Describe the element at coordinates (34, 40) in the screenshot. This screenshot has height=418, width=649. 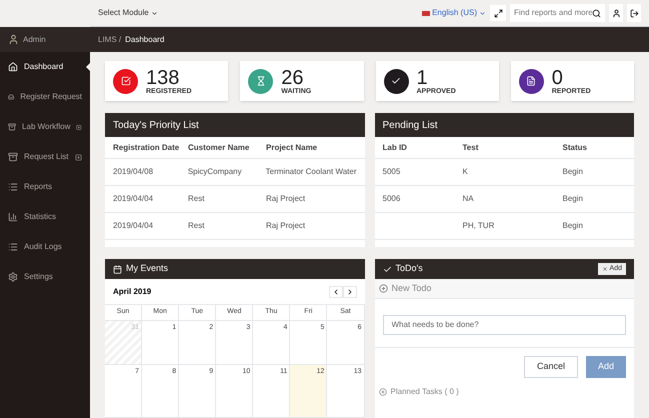
I see `user-name: Admin` at that location.